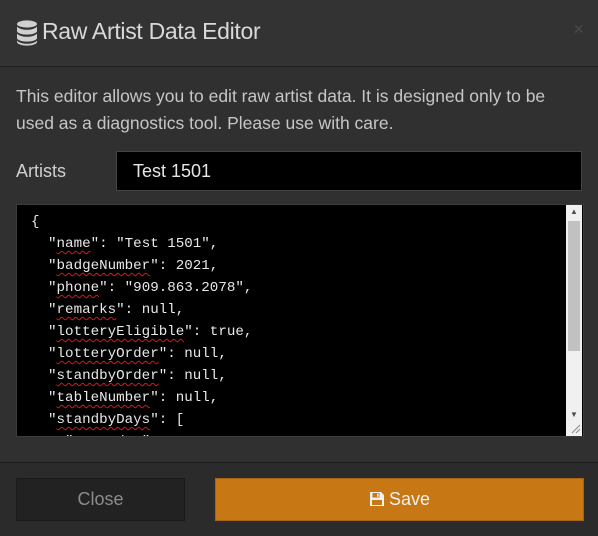 The height and width of the screenshot is (536, 598). I want to click on code-line: {, so click(35, 222).